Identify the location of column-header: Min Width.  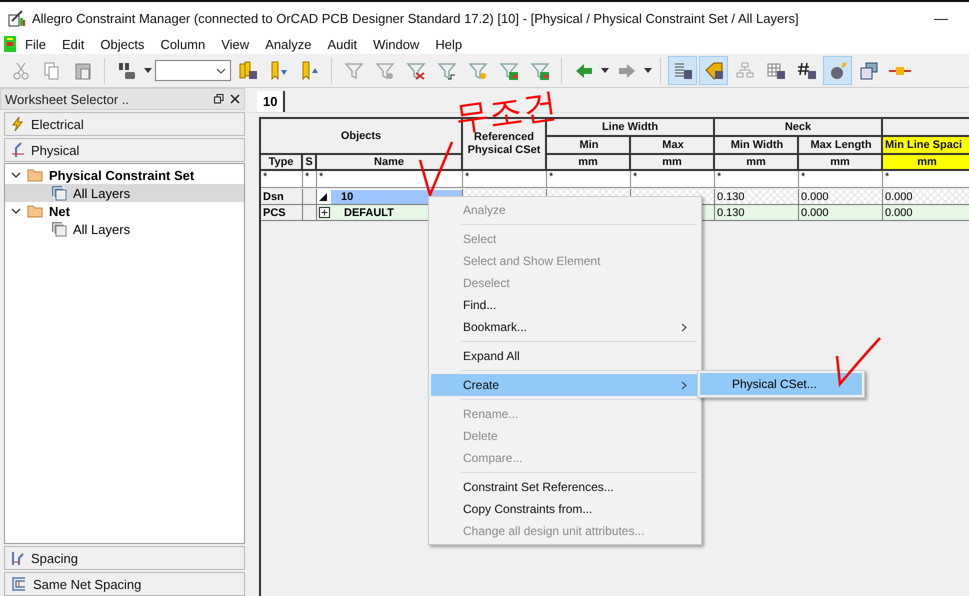
(757, 146).